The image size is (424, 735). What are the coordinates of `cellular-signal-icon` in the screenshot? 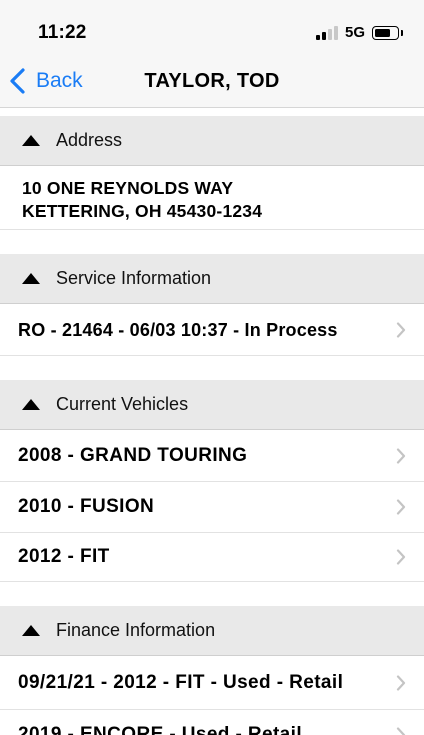 It's located at (327, 33).